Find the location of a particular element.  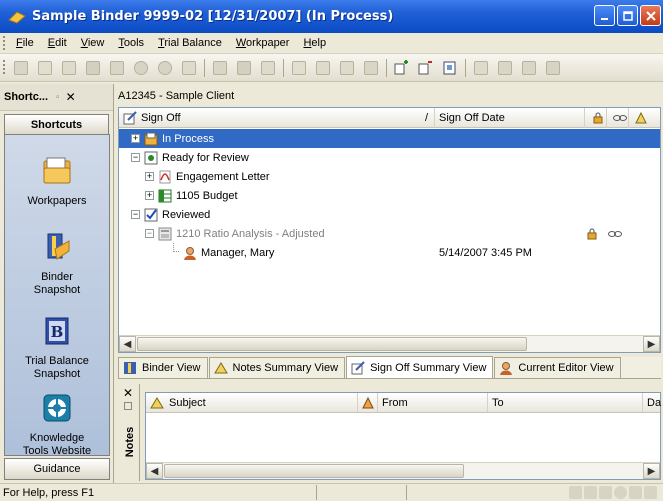

menu-file: File is located at coordinates (25, 43).